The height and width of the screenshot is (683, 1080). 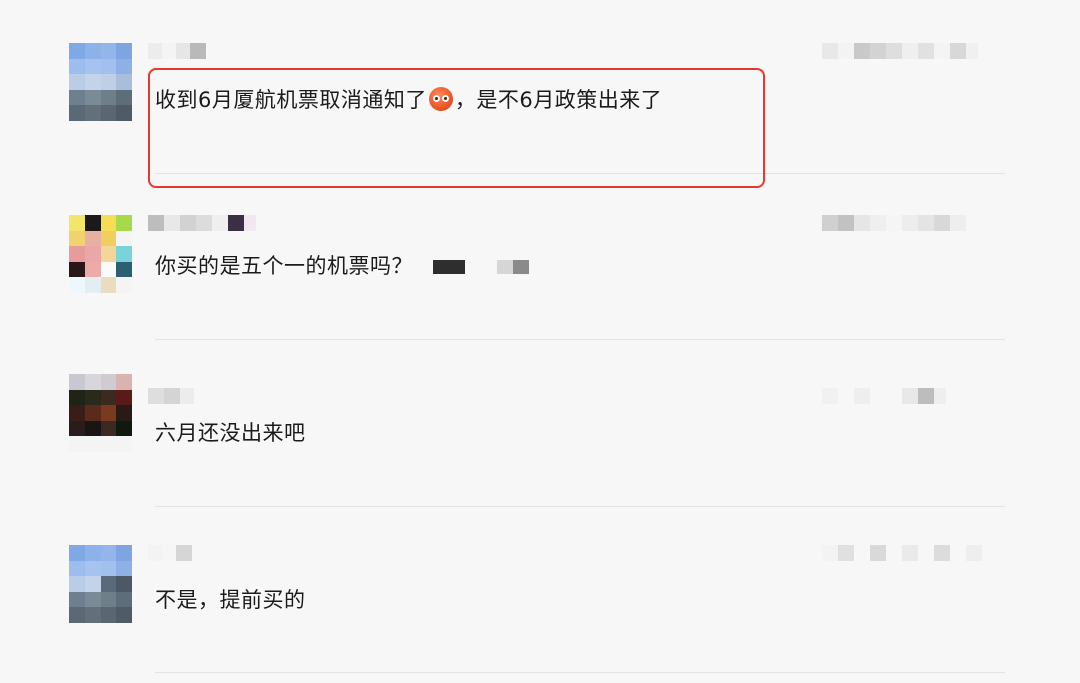 I want to click on comment-text: 你买的是五个一的机票吗？, so click(x=342, y=266).